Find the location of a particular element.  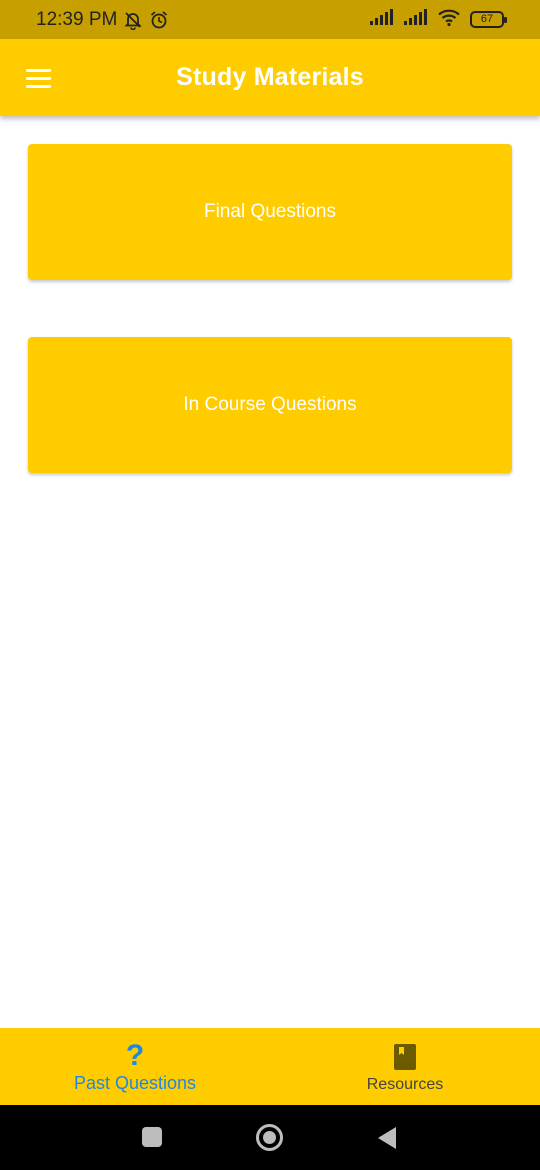

status-right: 67 is located at coordinates (438, 20).